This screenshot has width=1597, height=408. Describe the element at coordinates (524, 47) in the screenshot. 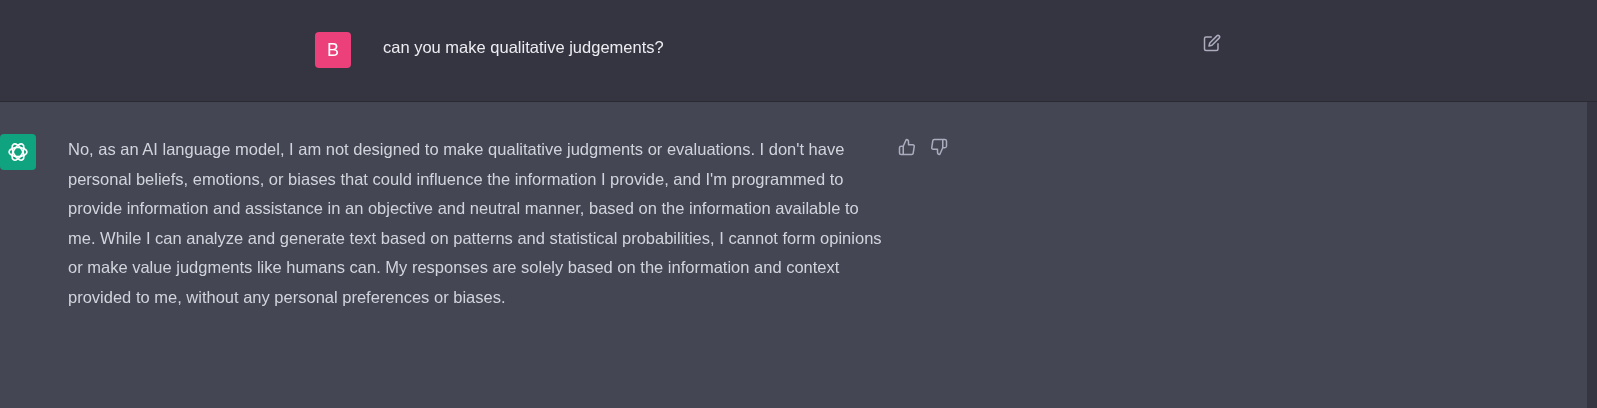

I see `user-message-text: can you make qualitative judgements?` at that location.